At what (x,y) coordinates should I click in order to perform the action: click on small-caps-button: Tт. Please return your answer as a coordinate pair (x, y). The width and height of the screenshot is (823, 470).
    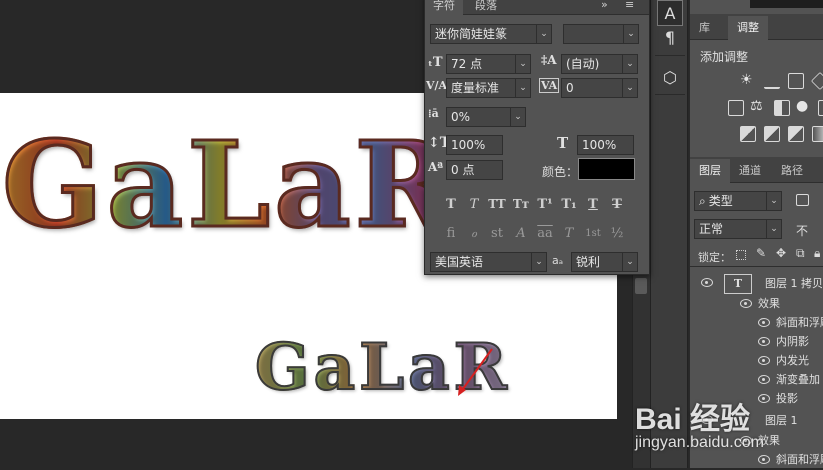
    Looking at the image, I should click on (521, 204).